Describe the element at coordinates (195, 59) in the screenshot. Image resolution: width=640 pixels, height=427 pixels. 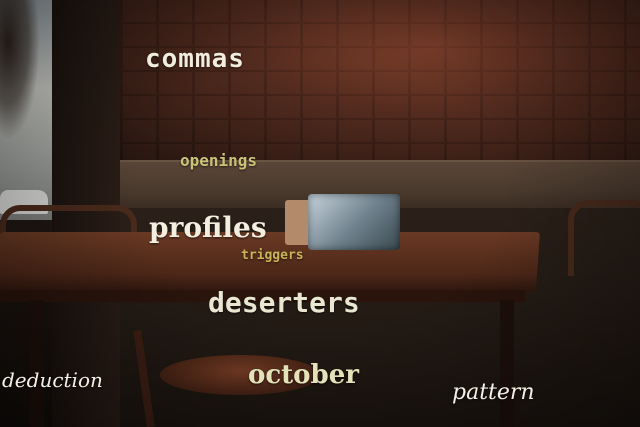
I see `word-commas: commas` at that location.